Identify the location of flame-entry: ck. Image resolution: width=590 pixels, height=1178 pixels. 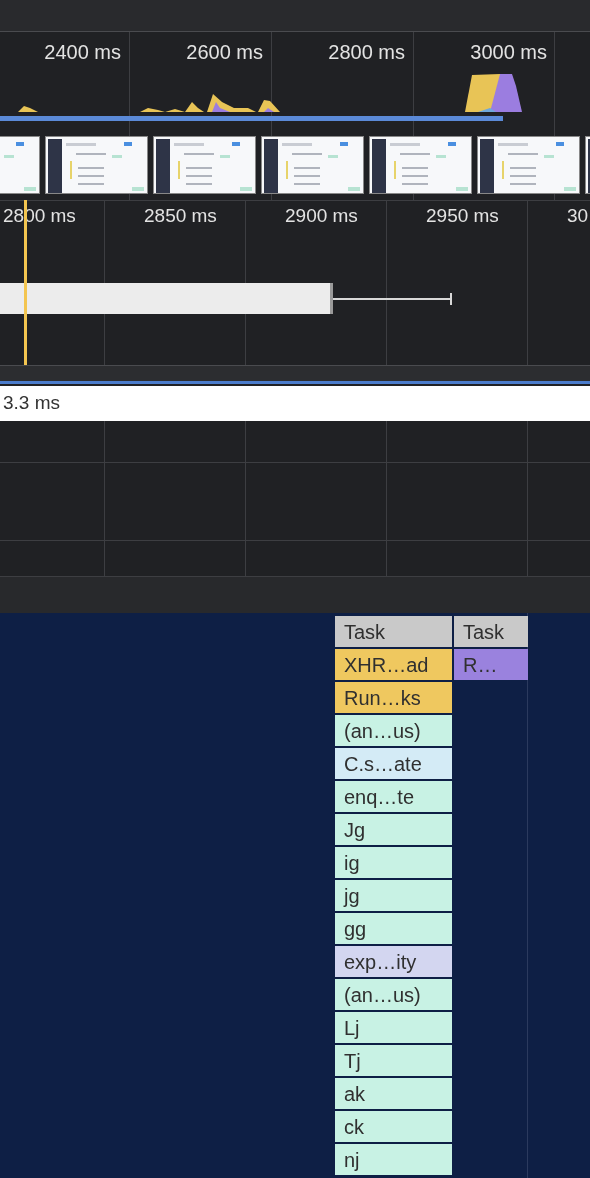
(393, 1126).